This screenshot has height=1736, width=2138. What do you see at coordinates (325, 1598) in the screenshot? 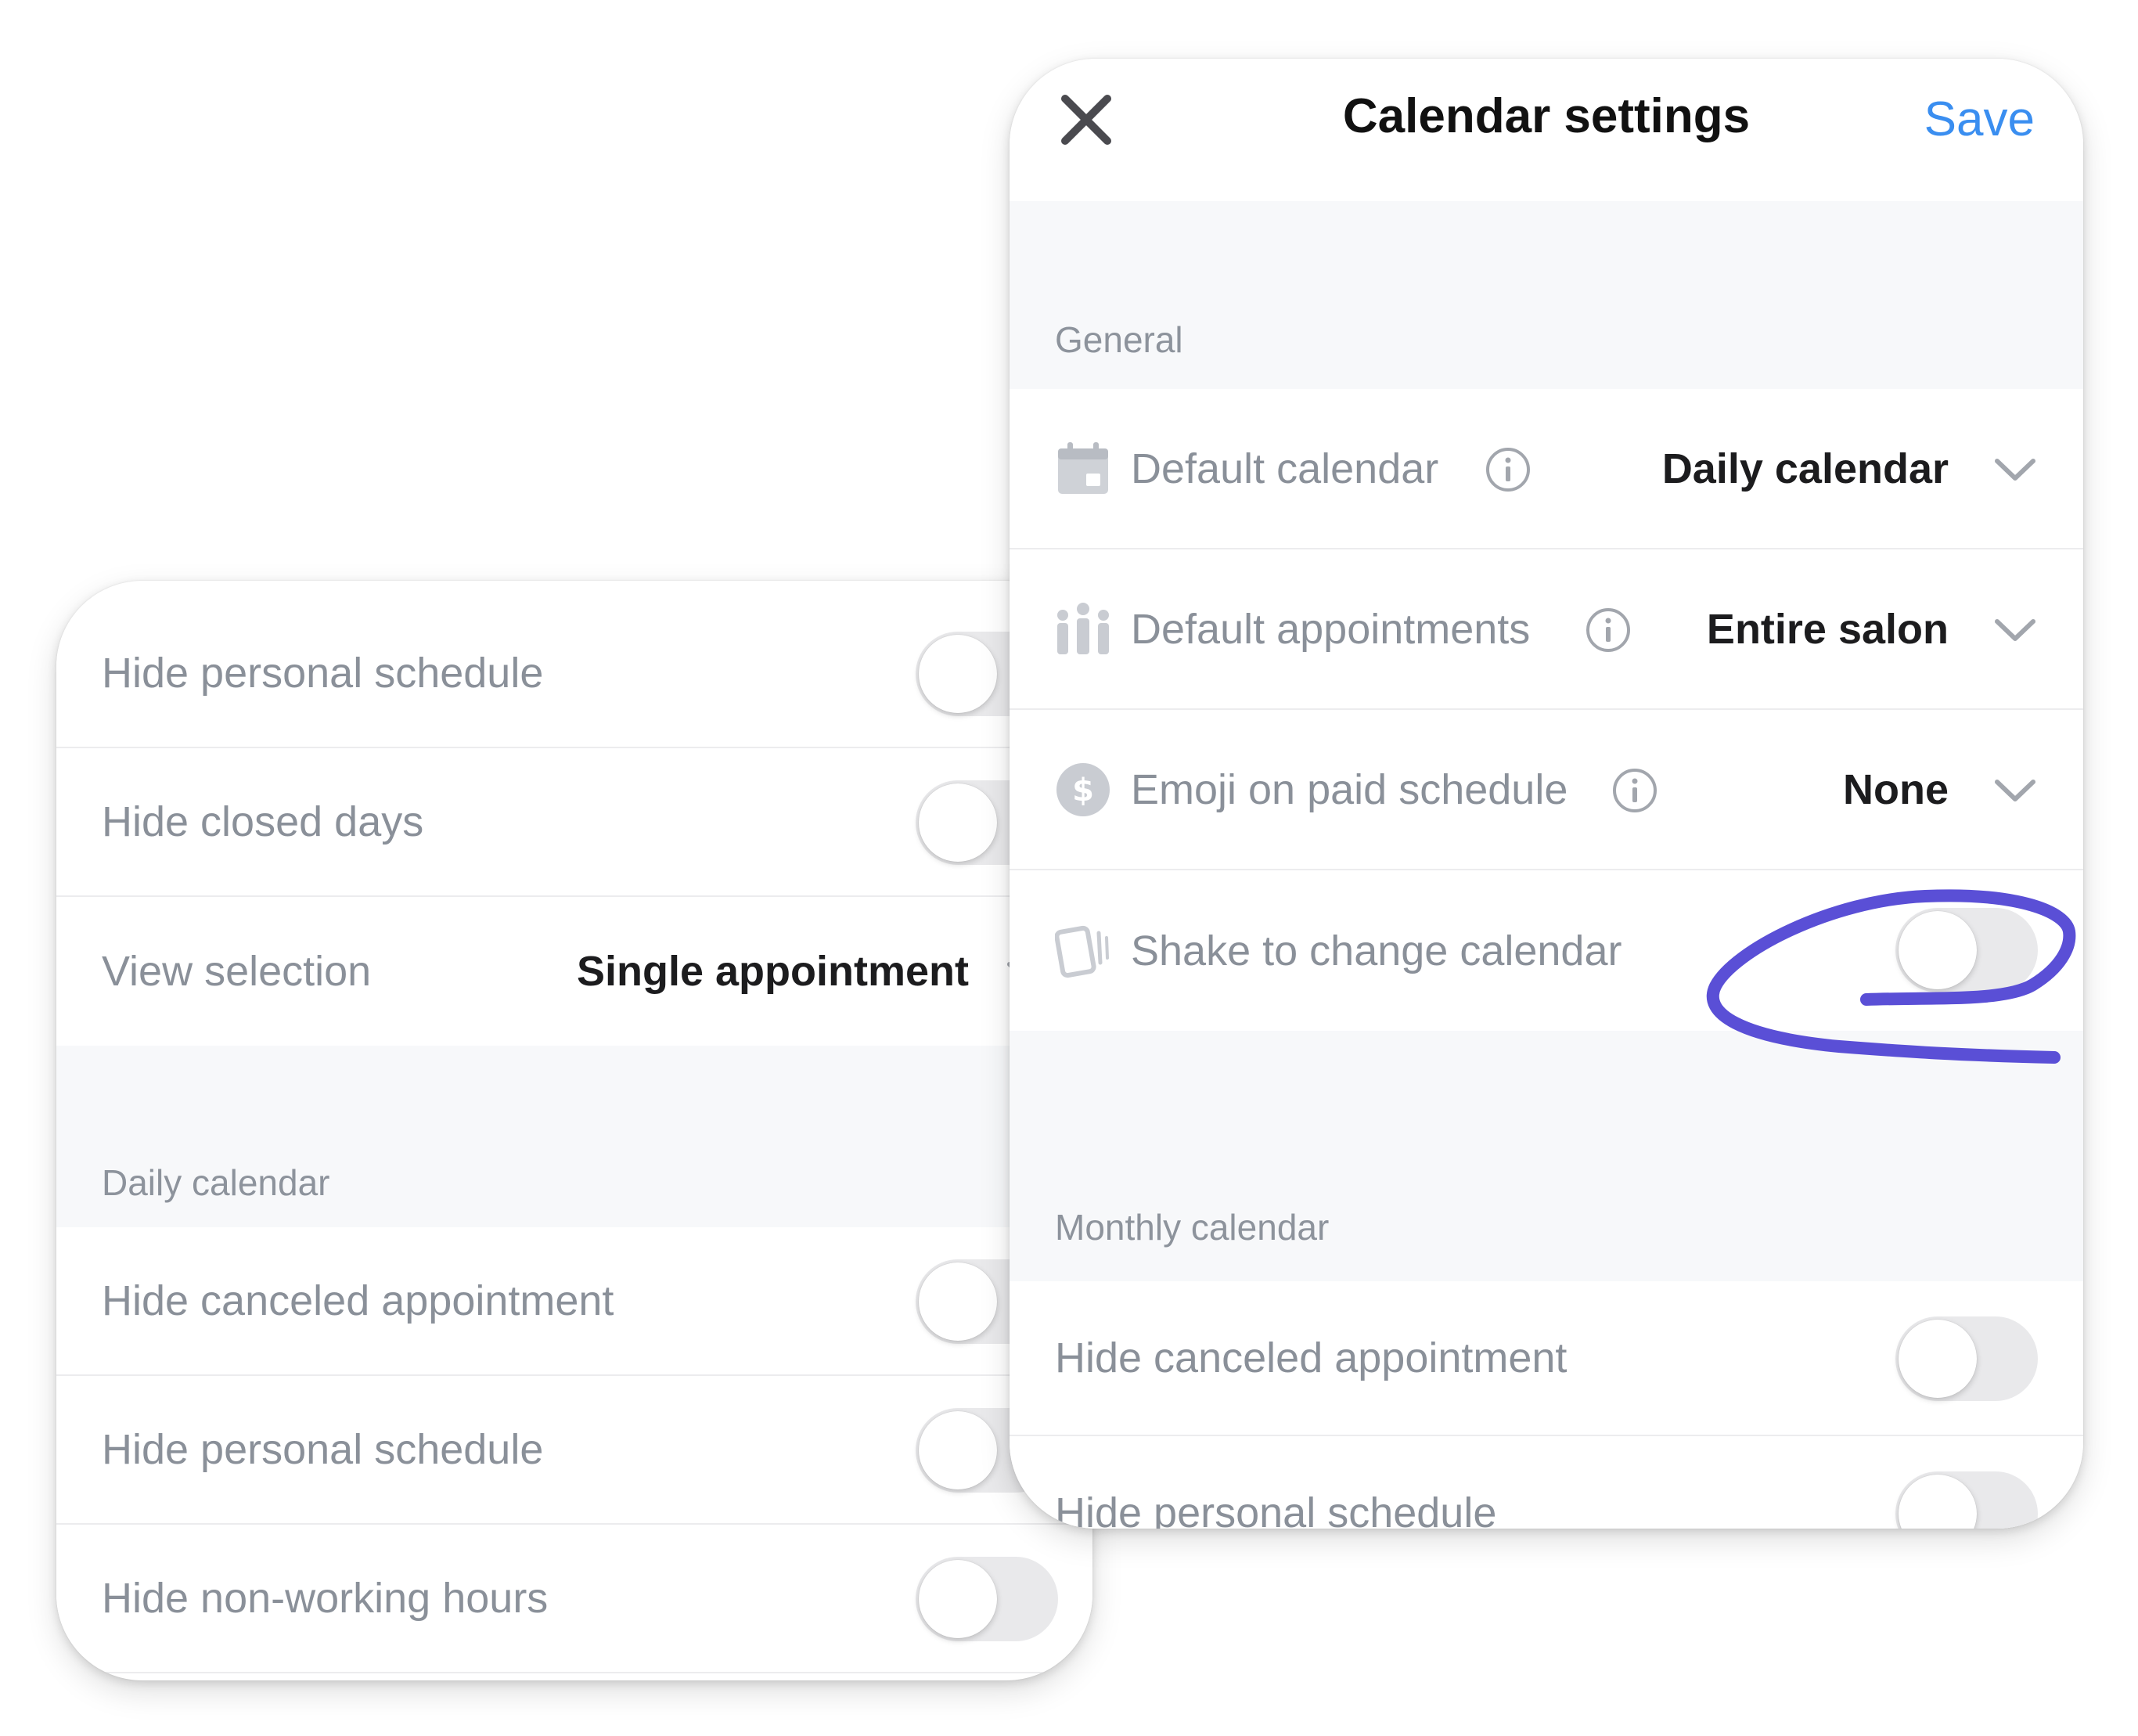
I see `row-label: Hide non-working hours` at bounding box center [325, 1598].